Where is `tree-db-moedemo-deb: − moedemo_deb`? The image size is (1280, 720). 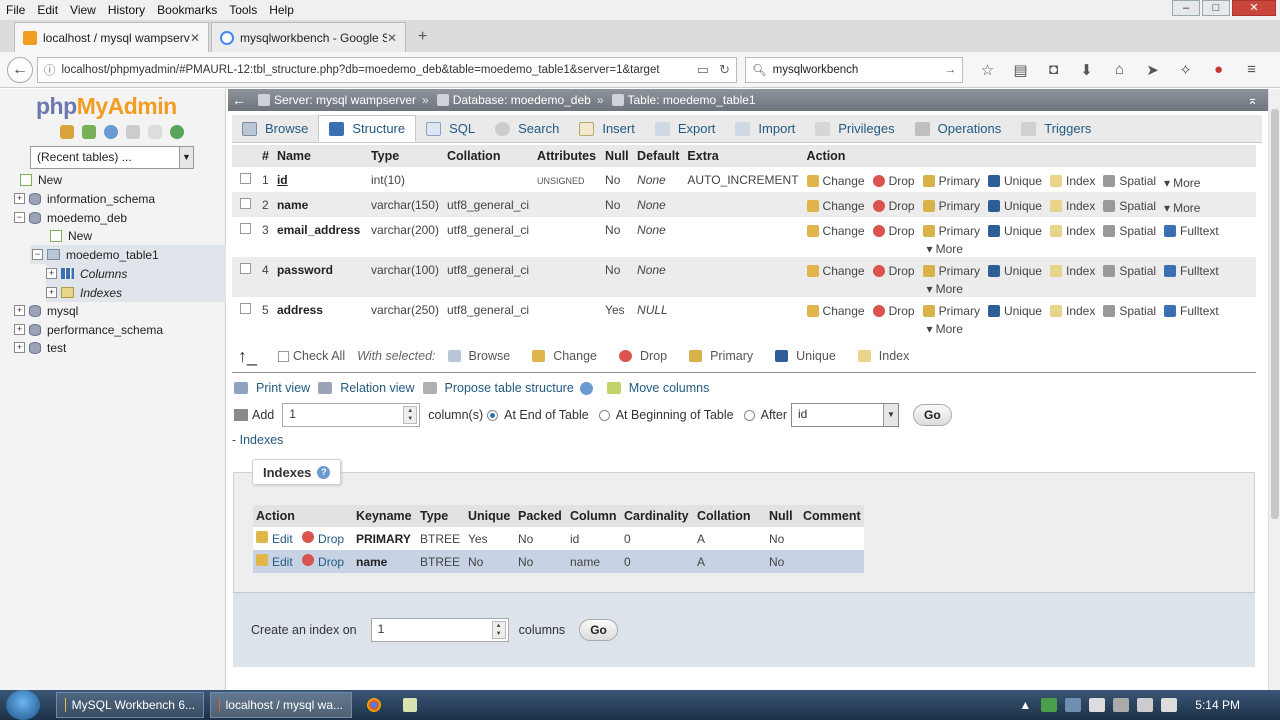
tree-db-moedemo-deb: − moedemo_deb is located at coordinates (70, 217).